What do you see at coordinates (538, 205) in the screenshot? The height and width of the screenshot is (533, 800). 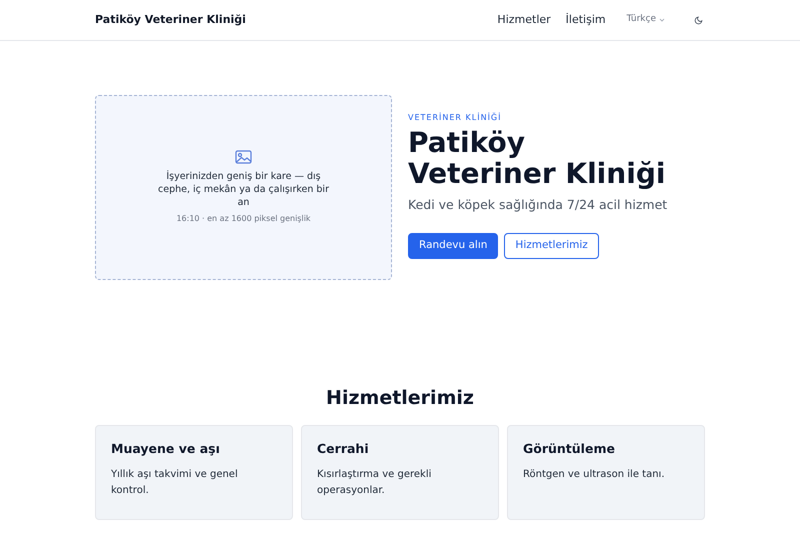 I see `hero-subtitle: Kedi ve köpek sağlığında 7/24 acil hizmet` at bounding box center [538, 205].